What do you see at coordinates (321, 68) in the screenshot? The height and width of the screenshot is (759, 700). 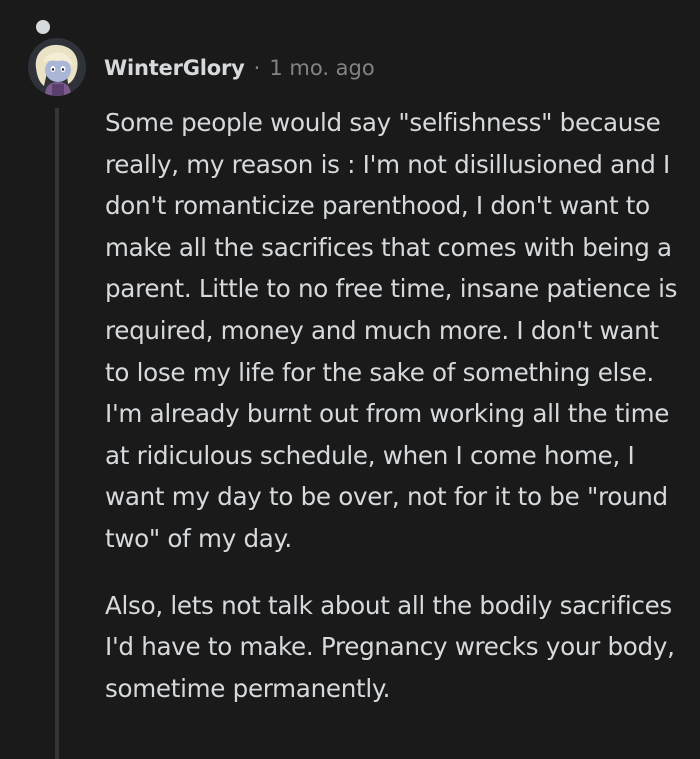 I see `timestamp-link: 1 mo. ago` at bounding box center [321, 68].